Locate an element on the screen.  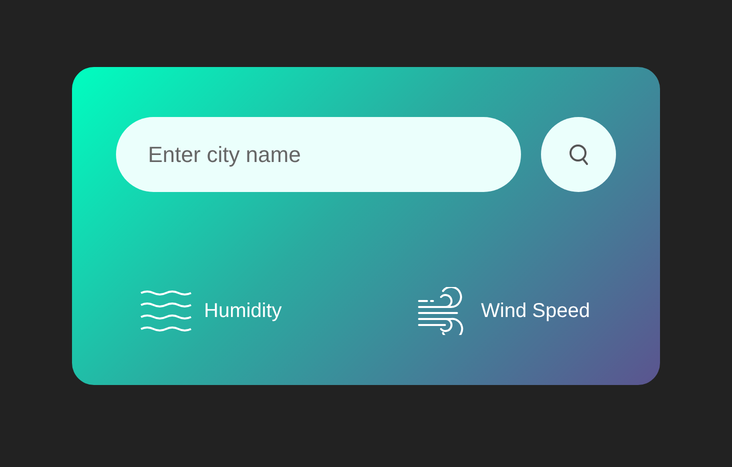
detail-label: Wind Speed is located at coordinates (535, 311).